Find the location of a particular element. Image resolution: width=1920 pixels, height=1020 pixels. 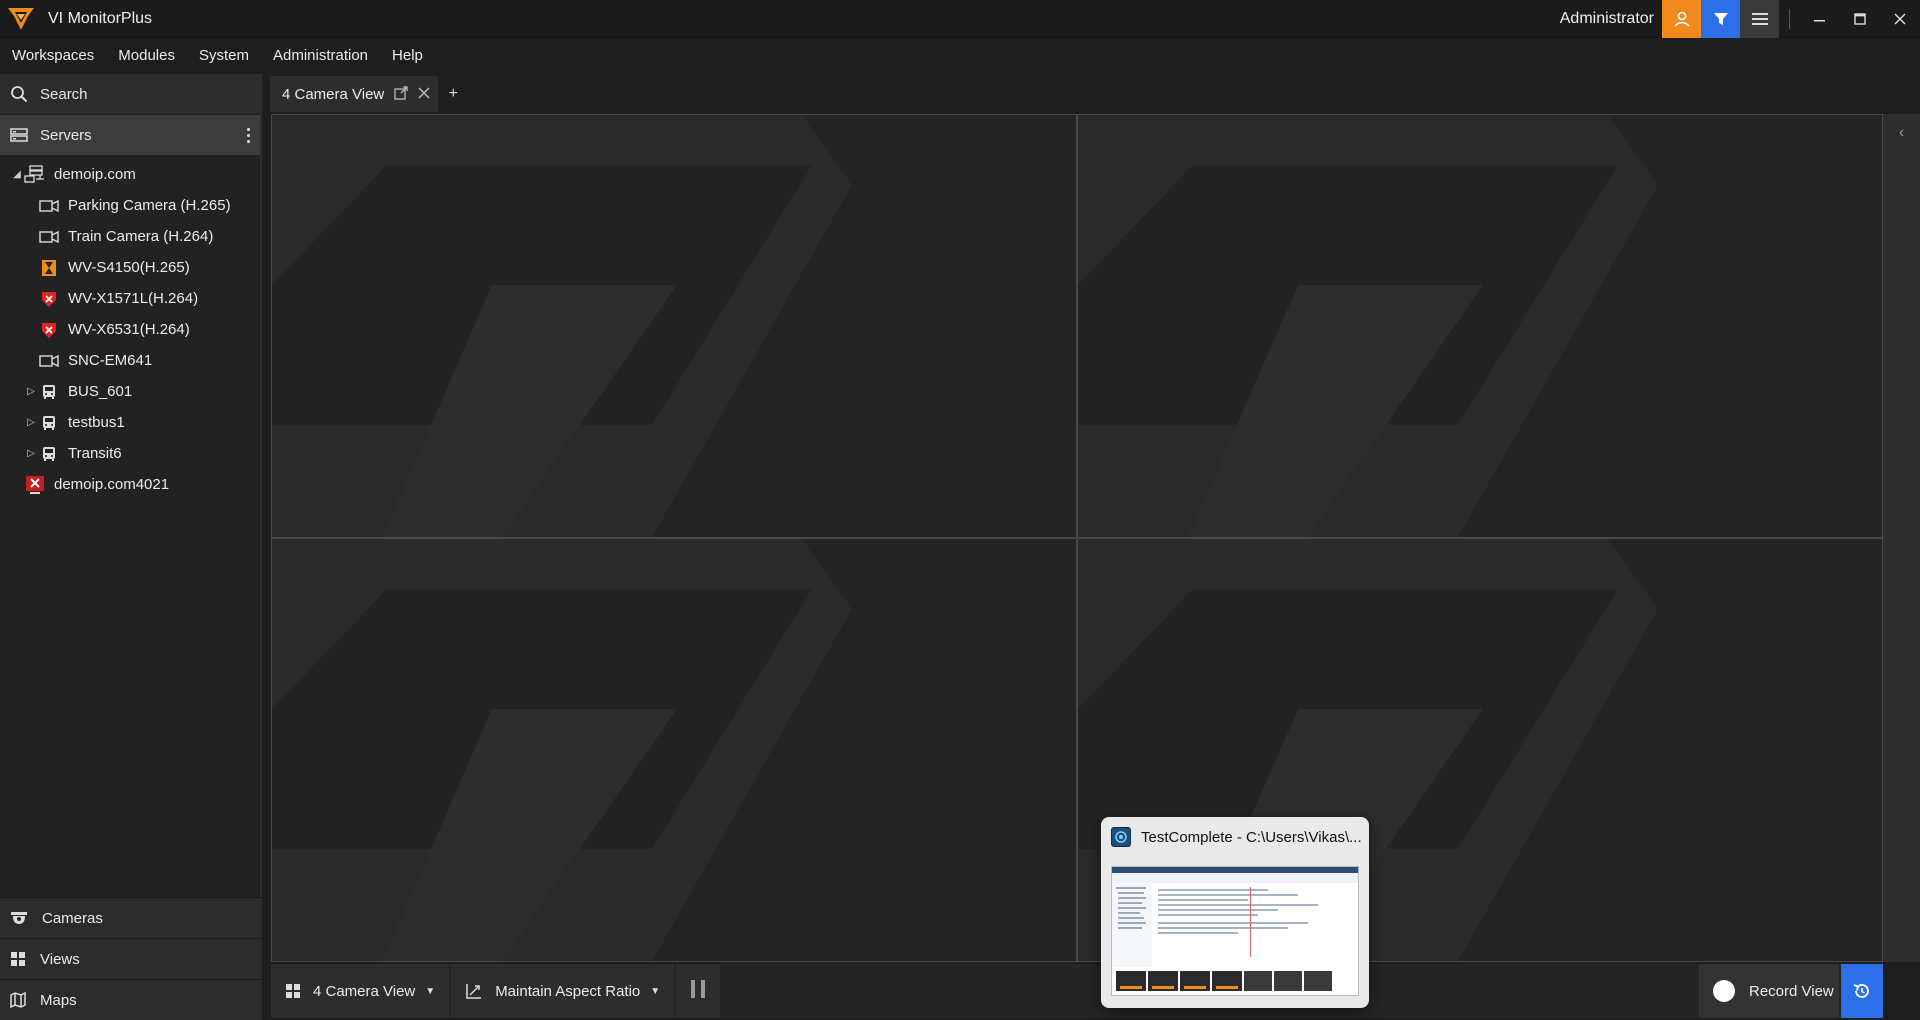

tree-item-label: Parking Camera (H.265) is located at coordinates (149, 205).